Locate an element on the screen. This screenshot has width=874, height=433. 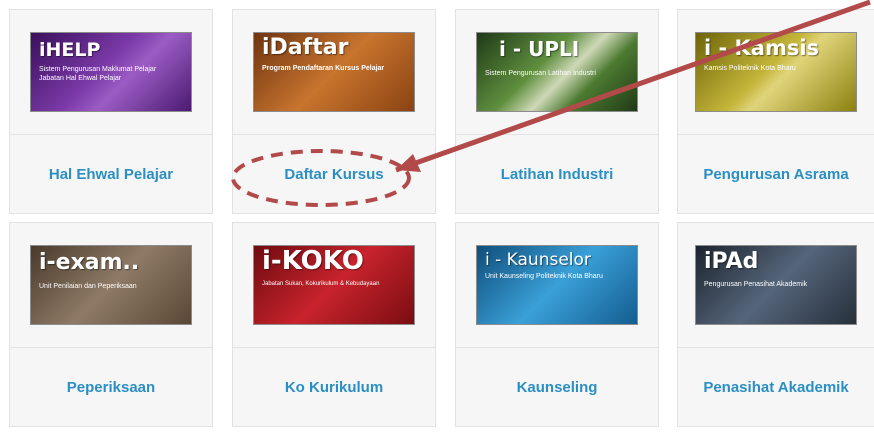
tile-label-link: Ko Kurikulum is located at coordinates (334, 387).